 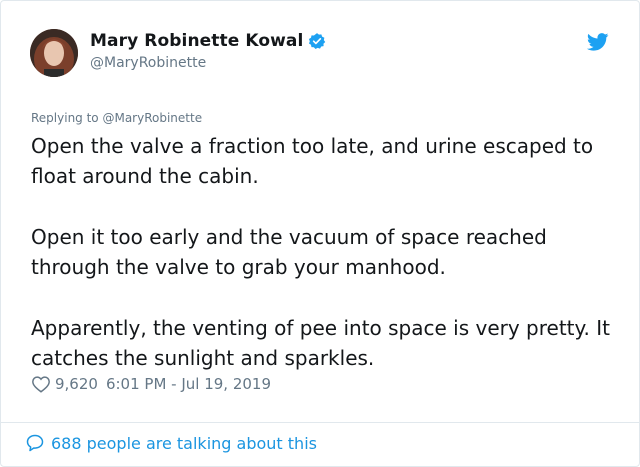 What do you see at coordinates (196, 41) in the screenshot?
I see `author-display-name: Mary Robinette Kowal` at bounding box center [196, 41].